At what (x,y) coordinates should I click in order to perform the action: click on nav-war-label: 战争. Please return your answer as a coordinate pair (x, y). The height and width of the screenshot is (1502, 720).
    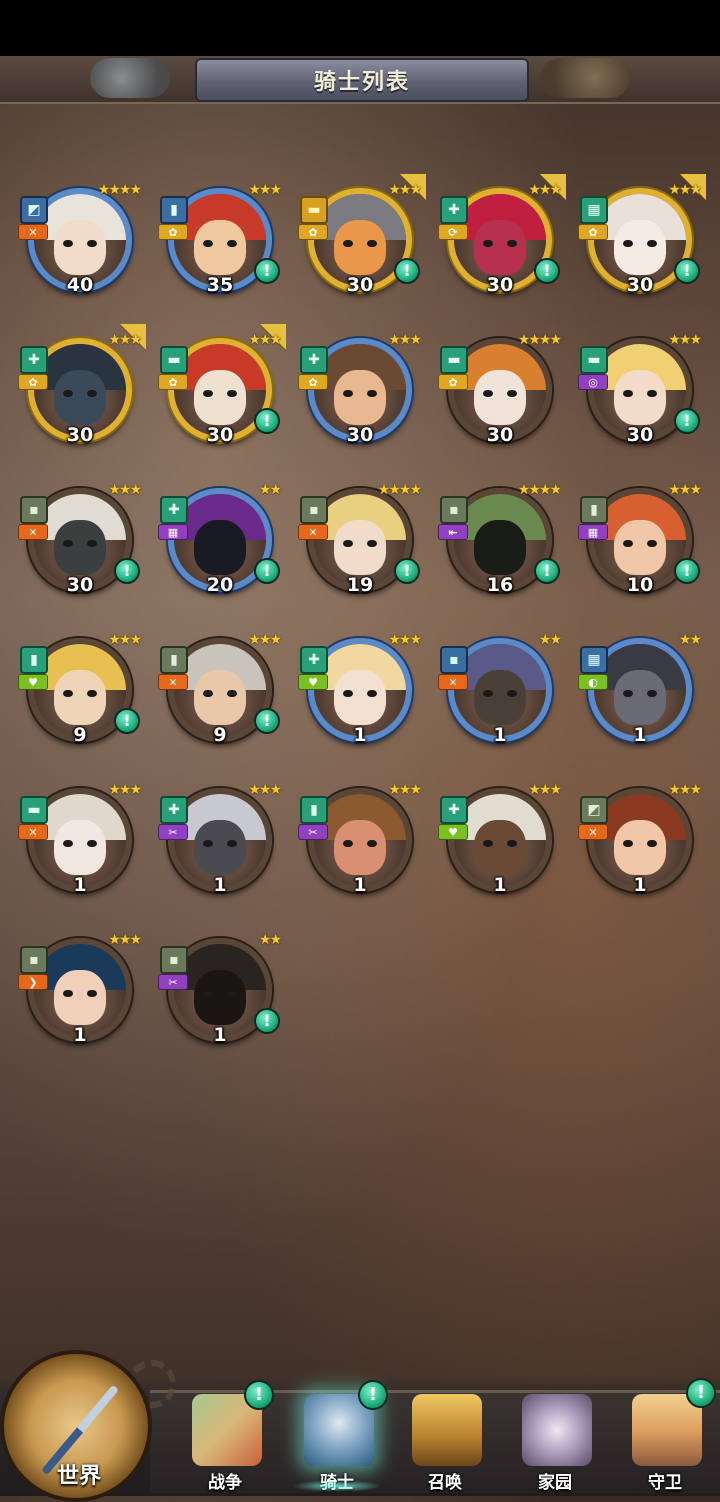
    Looking at the image, I should click on (225, 1483).